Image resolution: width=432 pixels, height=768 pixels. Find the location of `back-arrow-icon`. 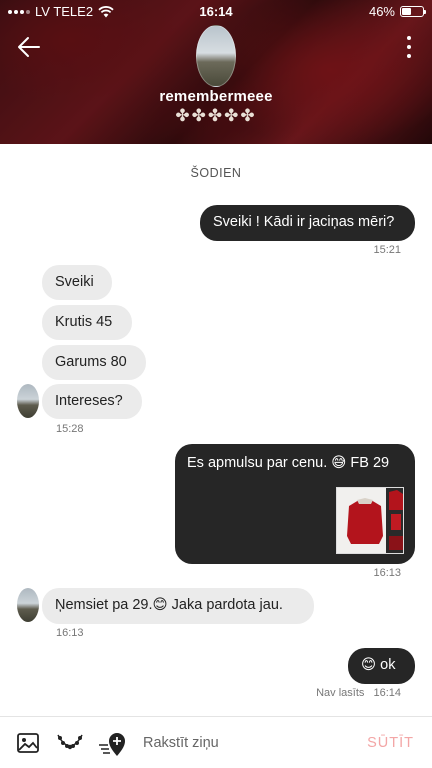

back-arrow-icon is located at coordinates (29, 47).